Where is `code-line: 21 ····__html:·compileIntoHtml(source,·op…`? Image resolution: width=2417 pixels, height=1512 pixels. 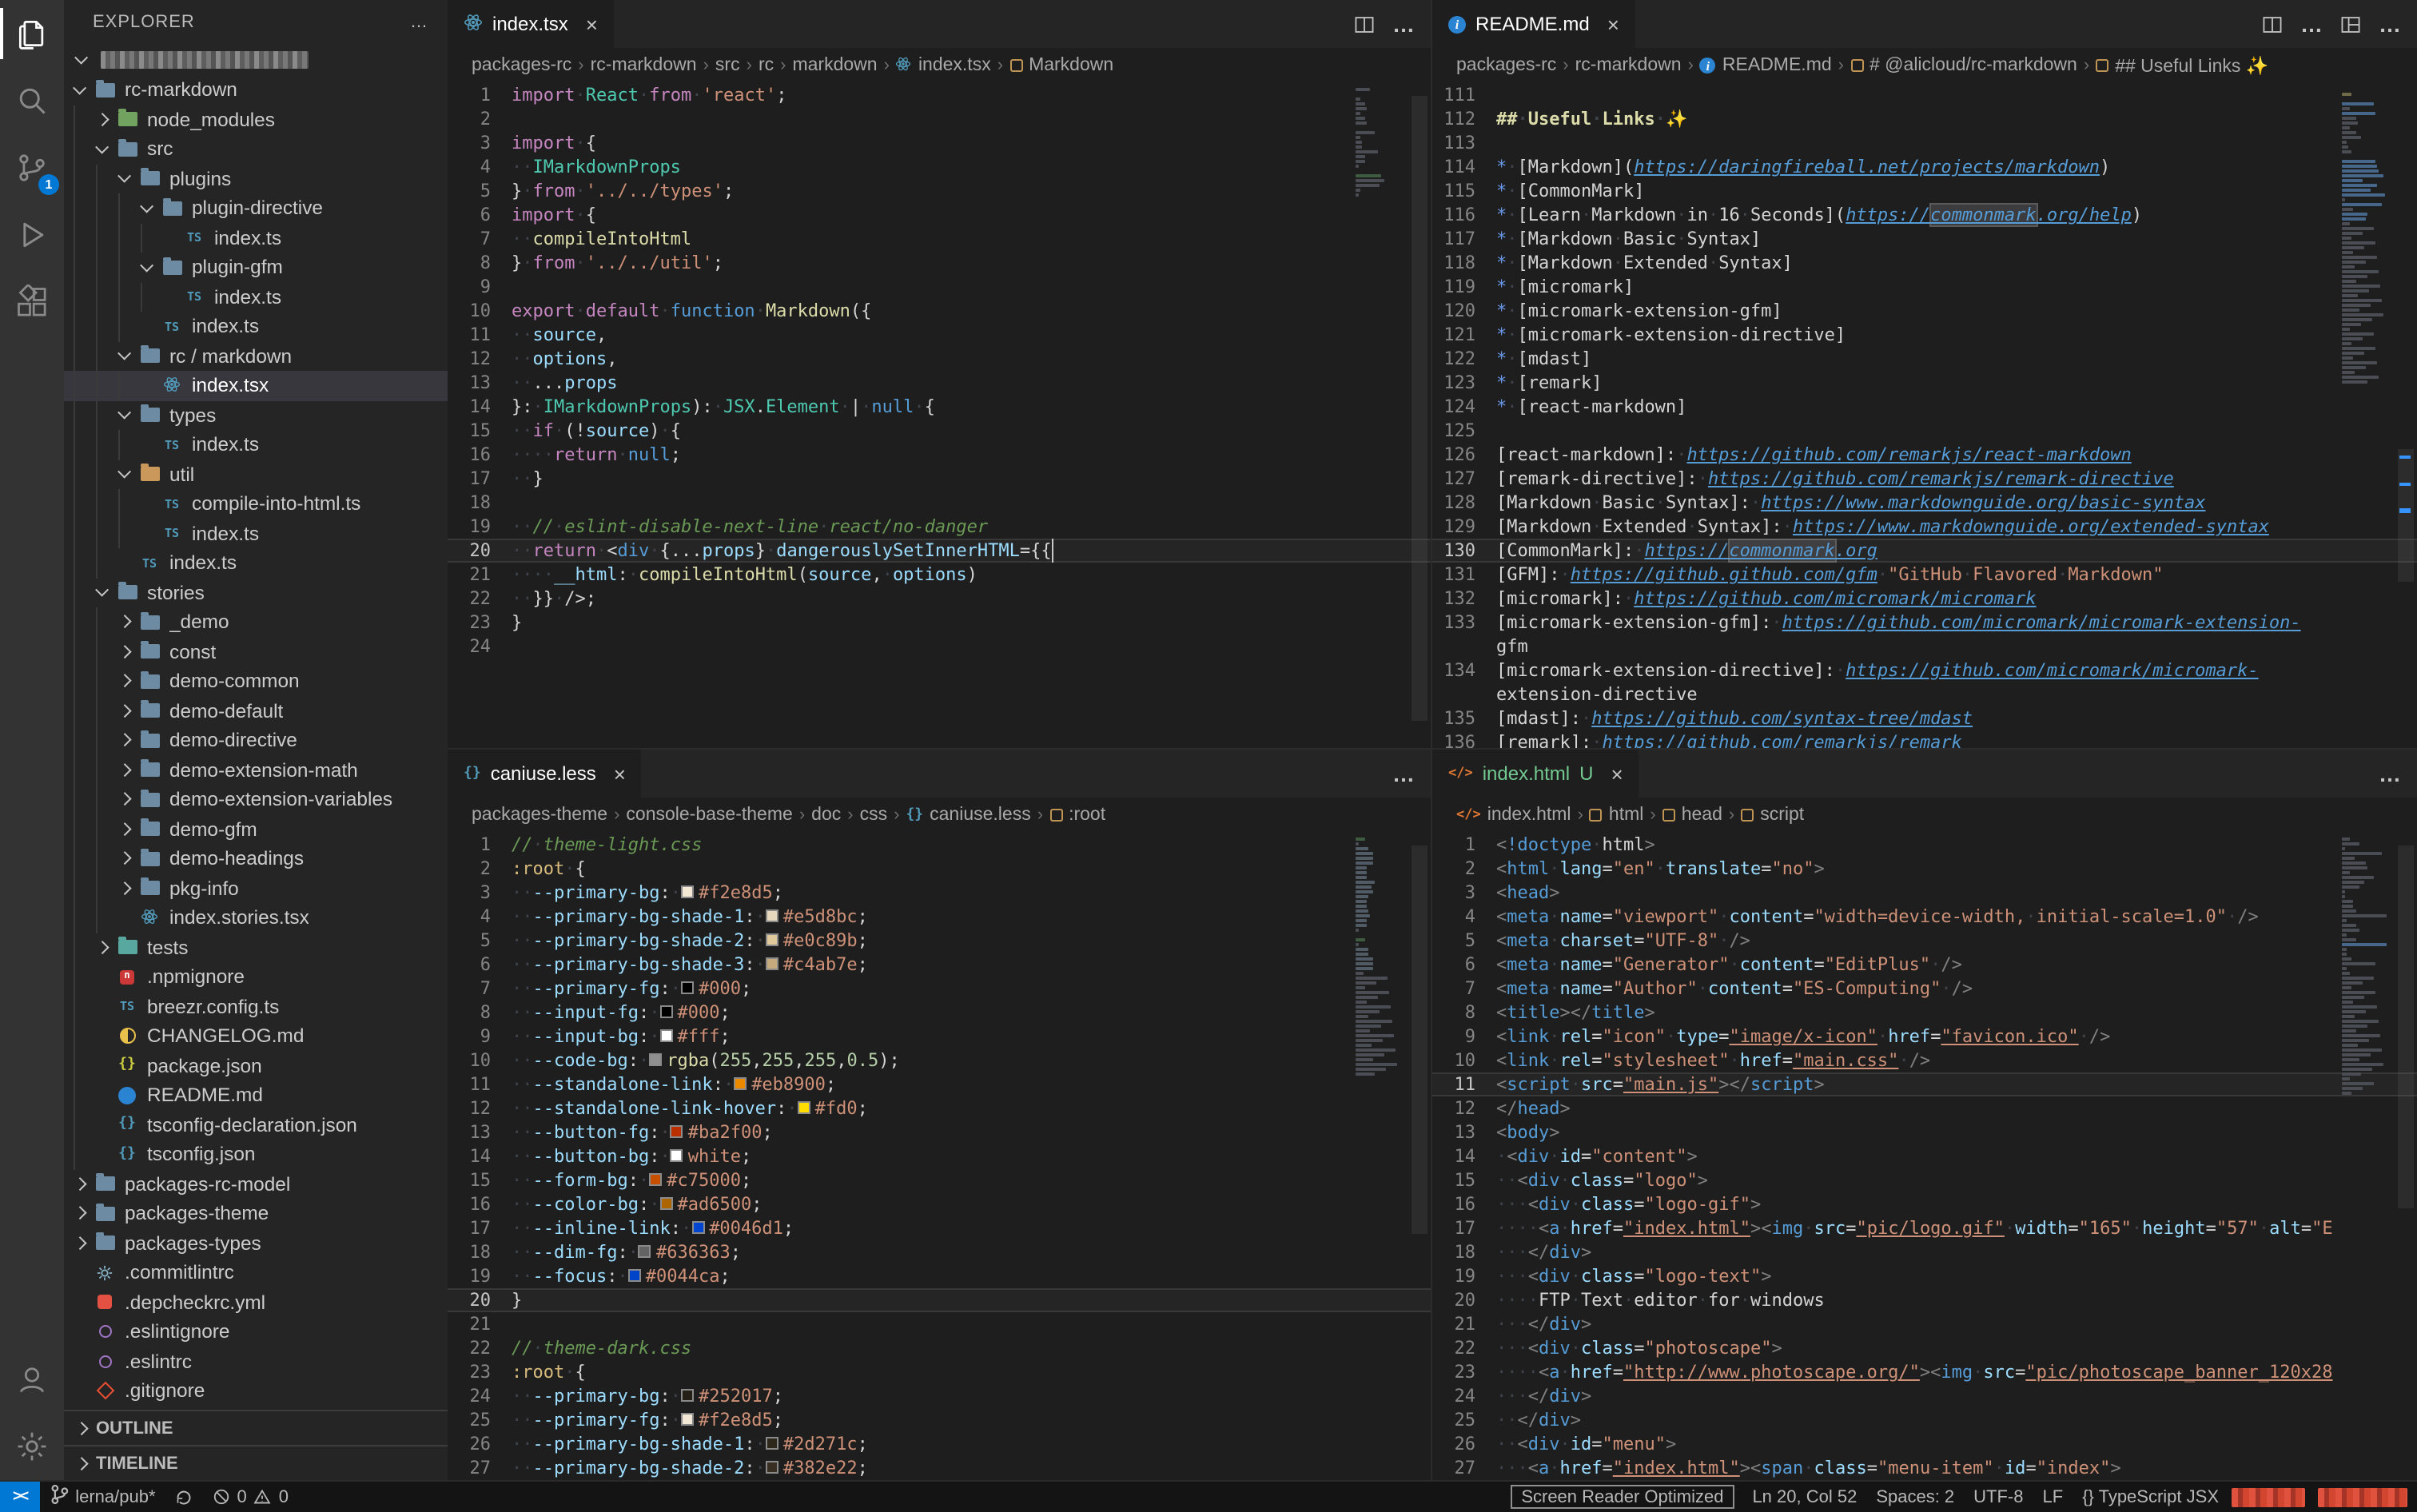 code-line: 21 ····__html:·compileIntoHtml(source,·op… is located at coordinates (939, 575).